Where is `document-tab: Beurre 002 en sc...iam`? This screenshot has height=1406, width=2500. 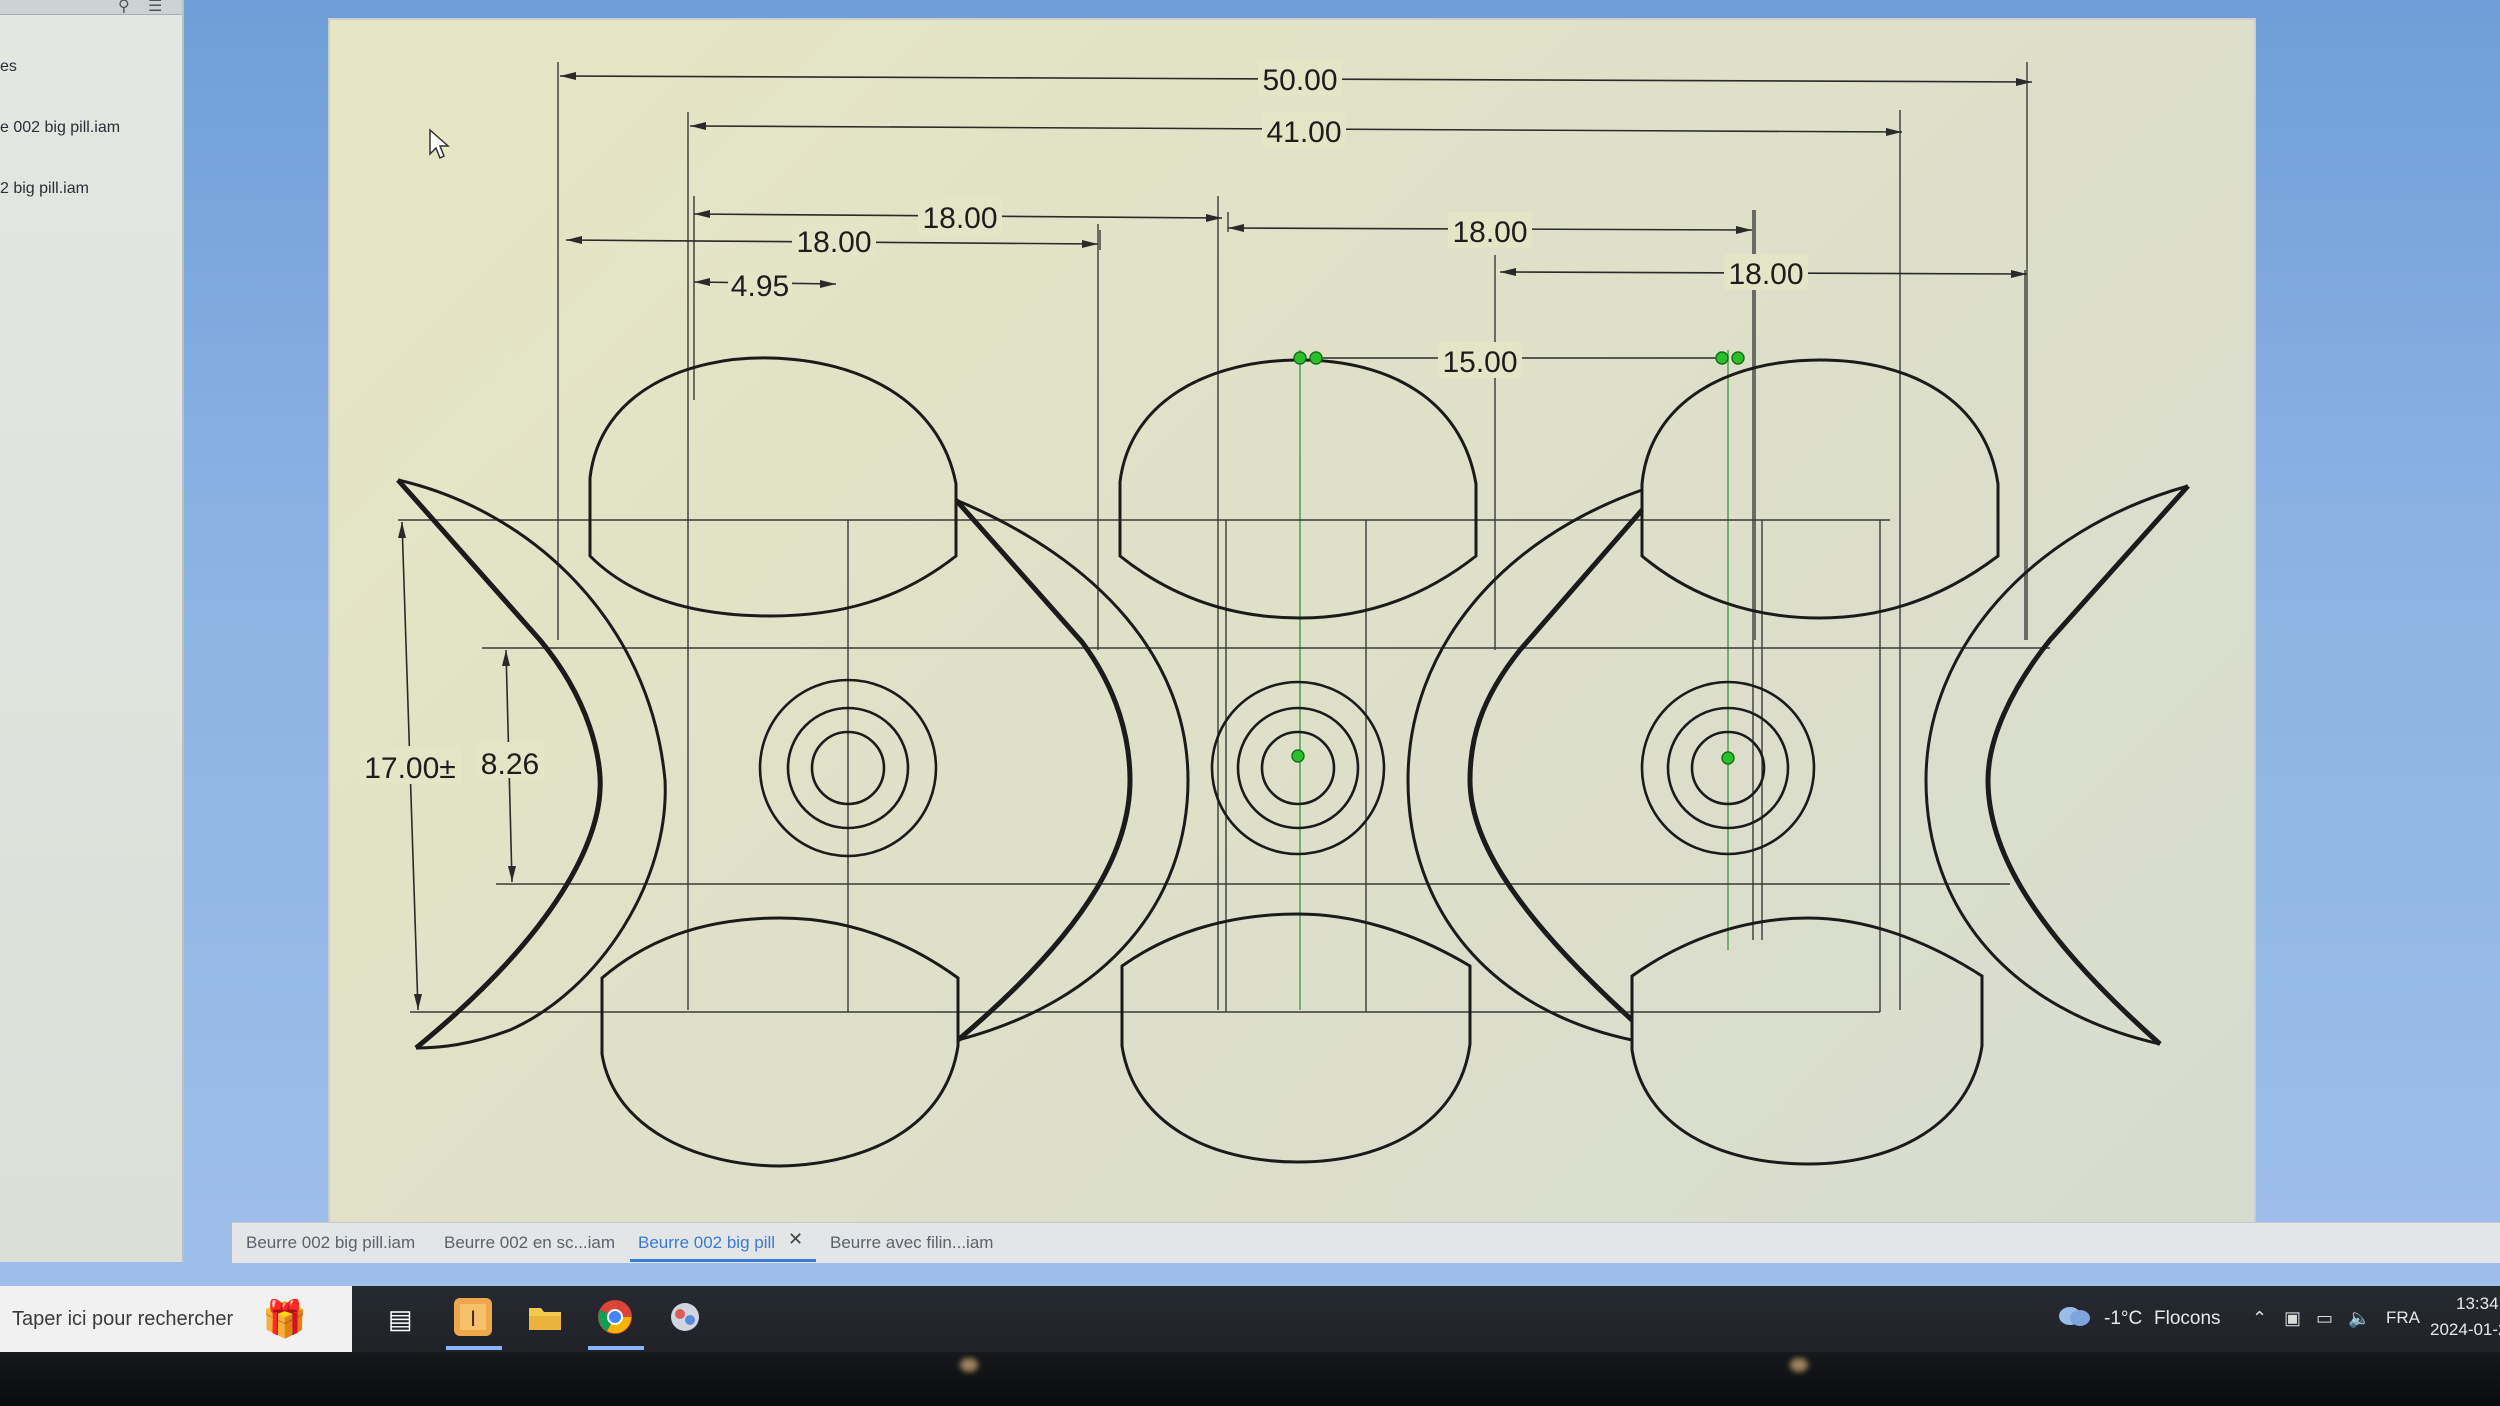 document-tab: Beurre 002 en sc...iam is located at coordinates (529, 1243).